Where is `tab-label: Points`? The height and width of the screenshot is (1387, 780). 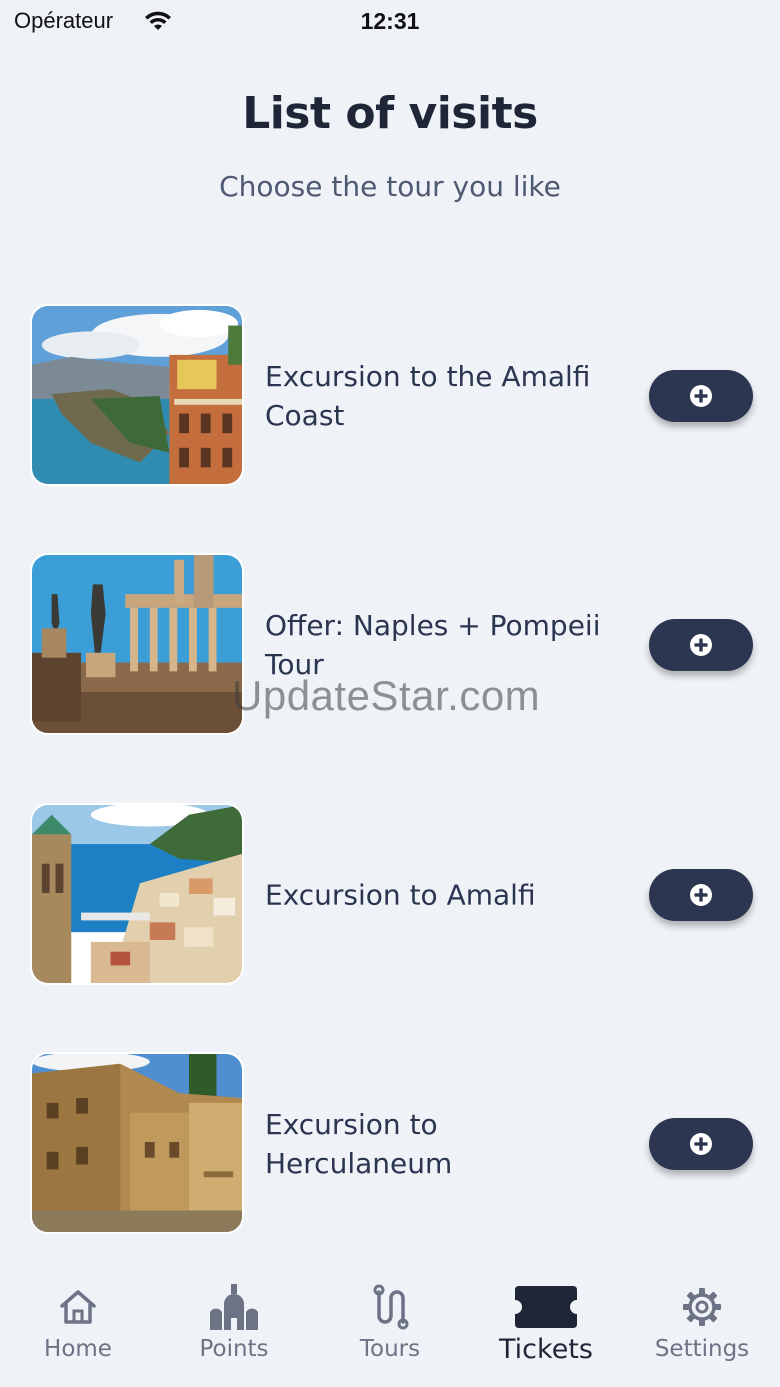
tab-label: Points is located at coordinates (234, 1349).